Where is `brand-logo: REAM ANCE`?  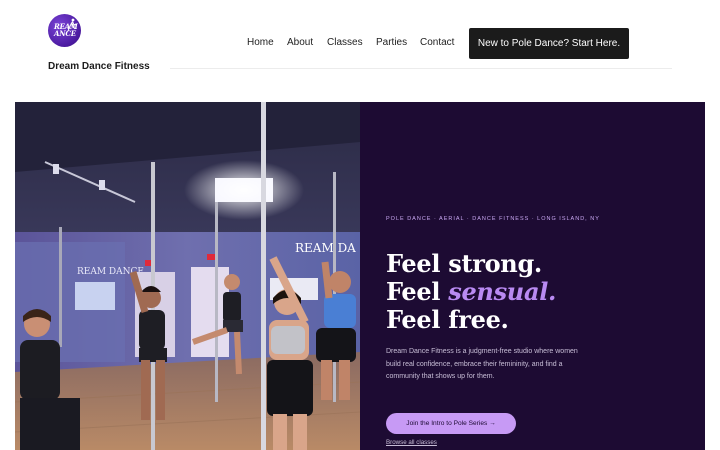
brand-logo: REAM ANCE is located at coordinates (64, 30).